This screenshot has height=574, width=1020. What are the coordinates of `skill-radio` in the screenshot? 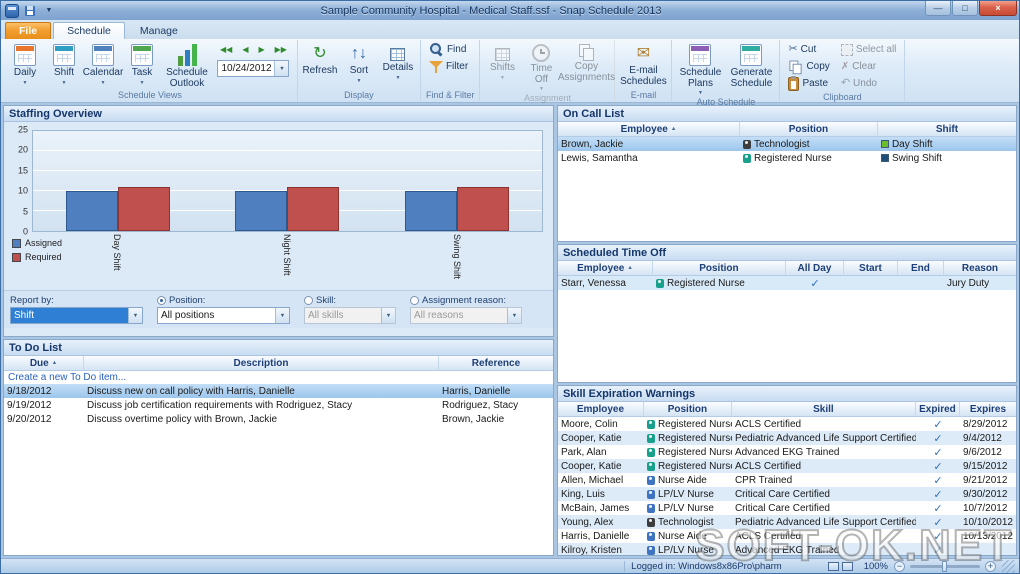 It's located at (308, 300).